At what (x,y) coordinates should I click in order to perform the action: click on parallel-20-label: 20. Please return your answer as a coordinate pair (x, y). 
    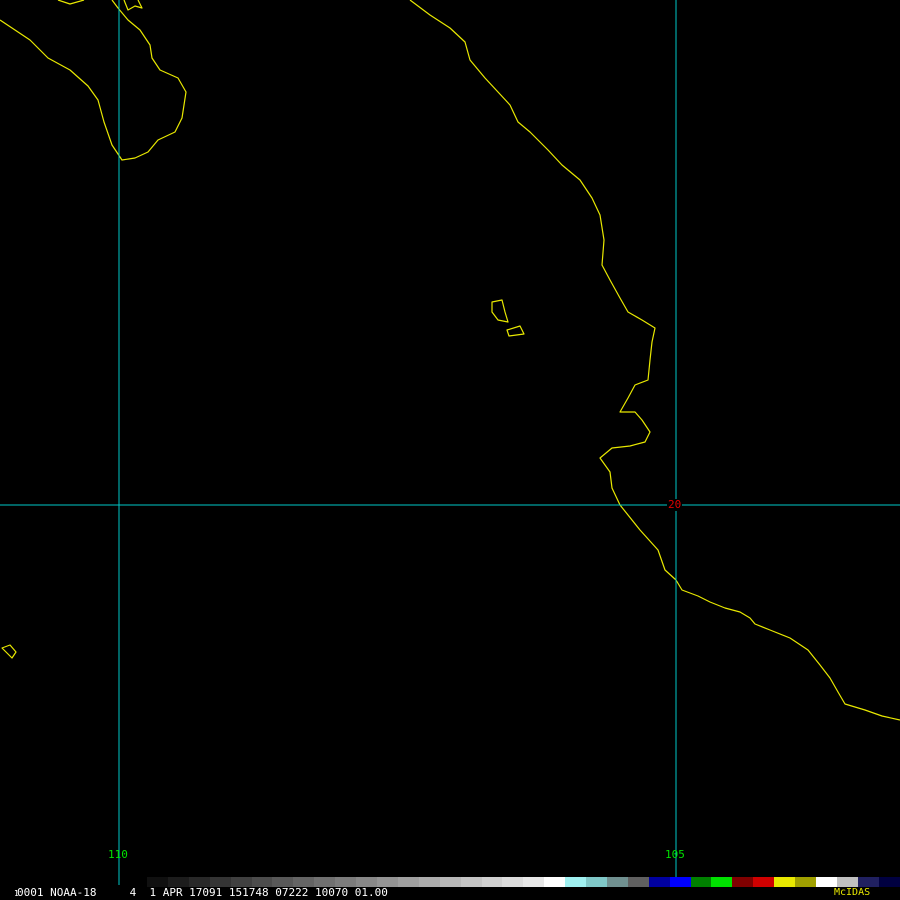
    Looking at the image, I should click on (675, 504).